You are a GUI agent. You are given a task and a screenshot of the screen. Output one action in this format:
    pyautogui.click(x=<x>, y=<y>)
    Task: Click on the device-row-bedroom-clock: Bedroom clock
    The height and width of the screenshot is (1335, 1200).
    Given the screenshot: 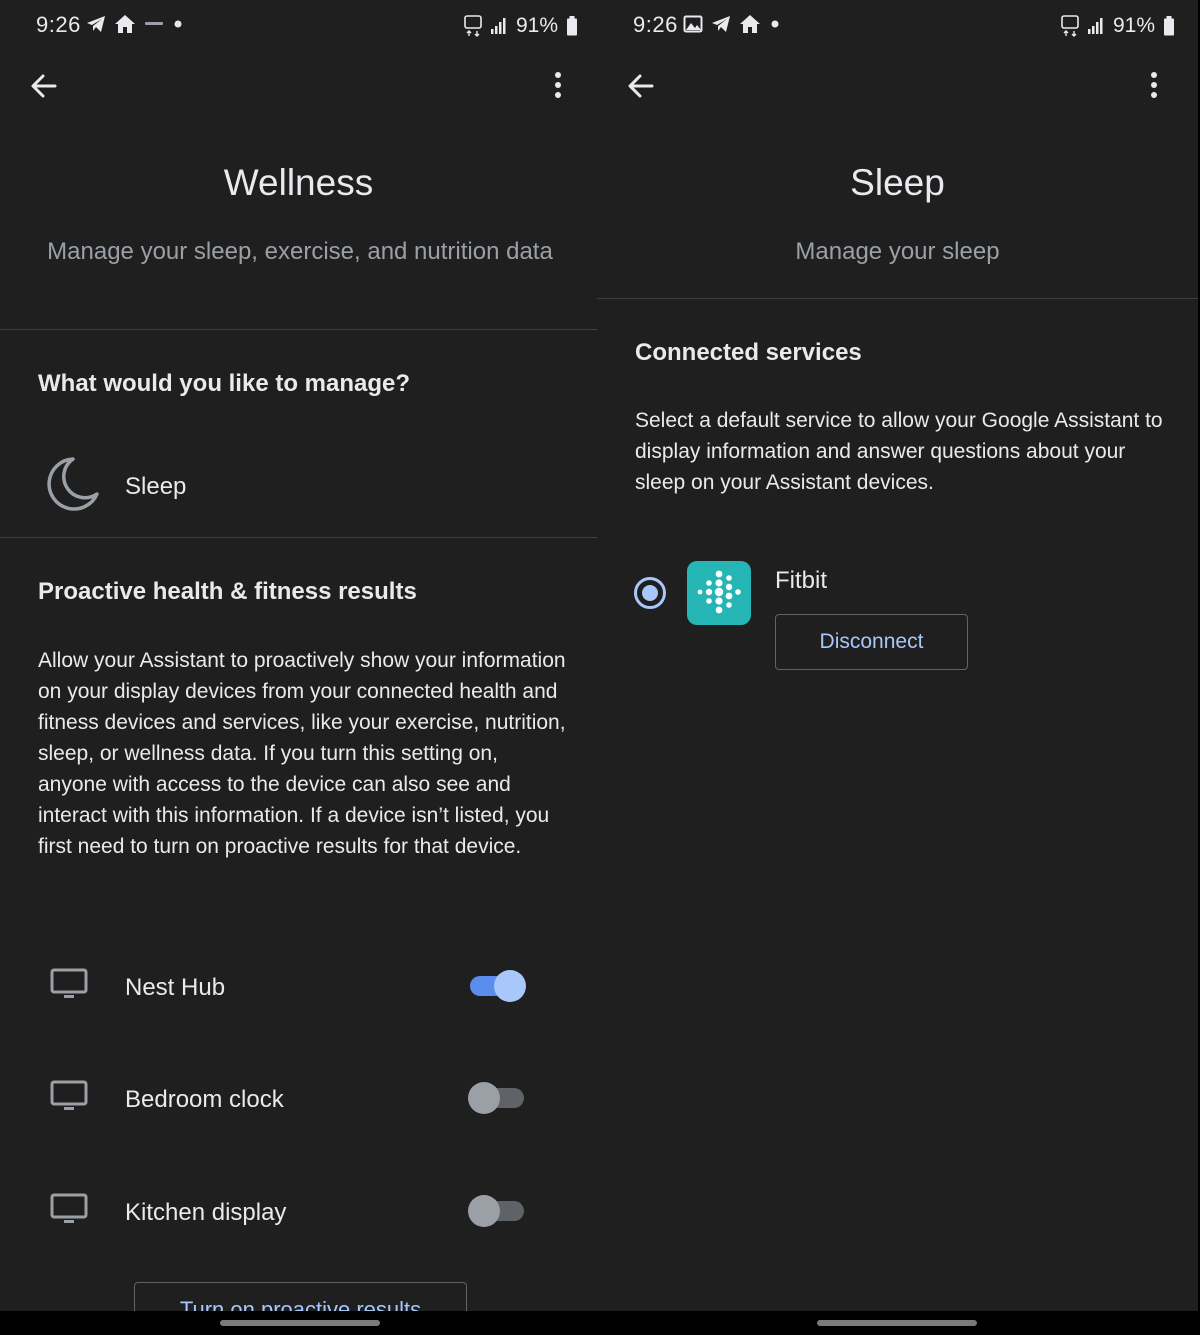 What is the action you would take?
    pyautogui.click(x=298, y=1100)
    